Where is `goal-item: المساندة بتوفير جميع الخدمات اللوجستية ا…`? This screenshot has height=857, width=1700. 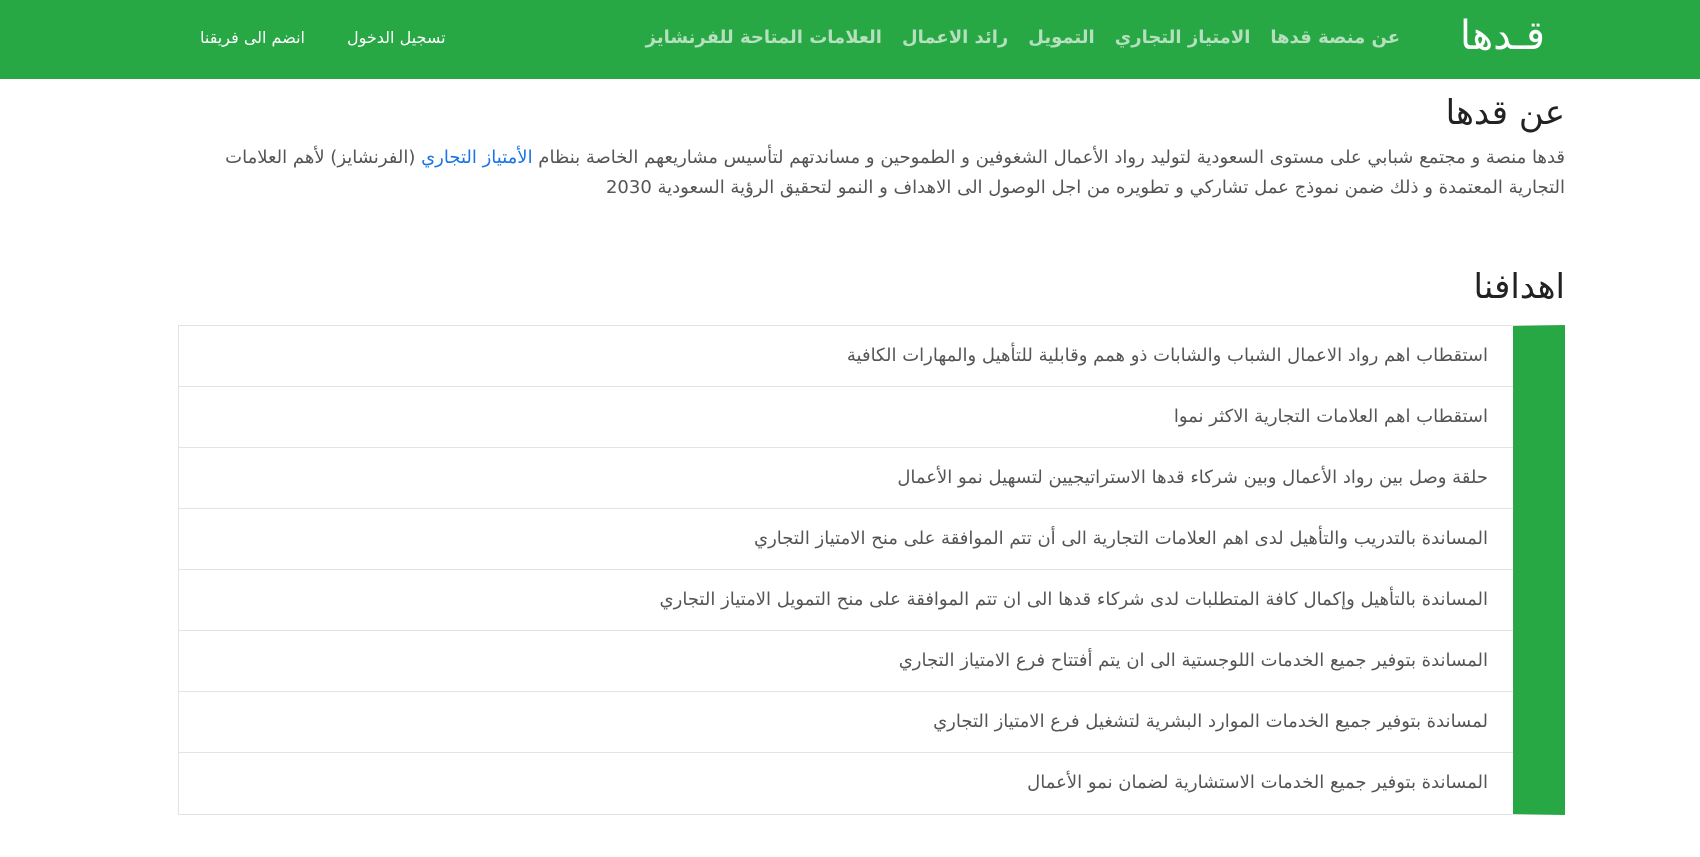
goal-item: المساندة بتوفير جميع الخدمات اللوجستية ا… is located at coordinates (846, 661).